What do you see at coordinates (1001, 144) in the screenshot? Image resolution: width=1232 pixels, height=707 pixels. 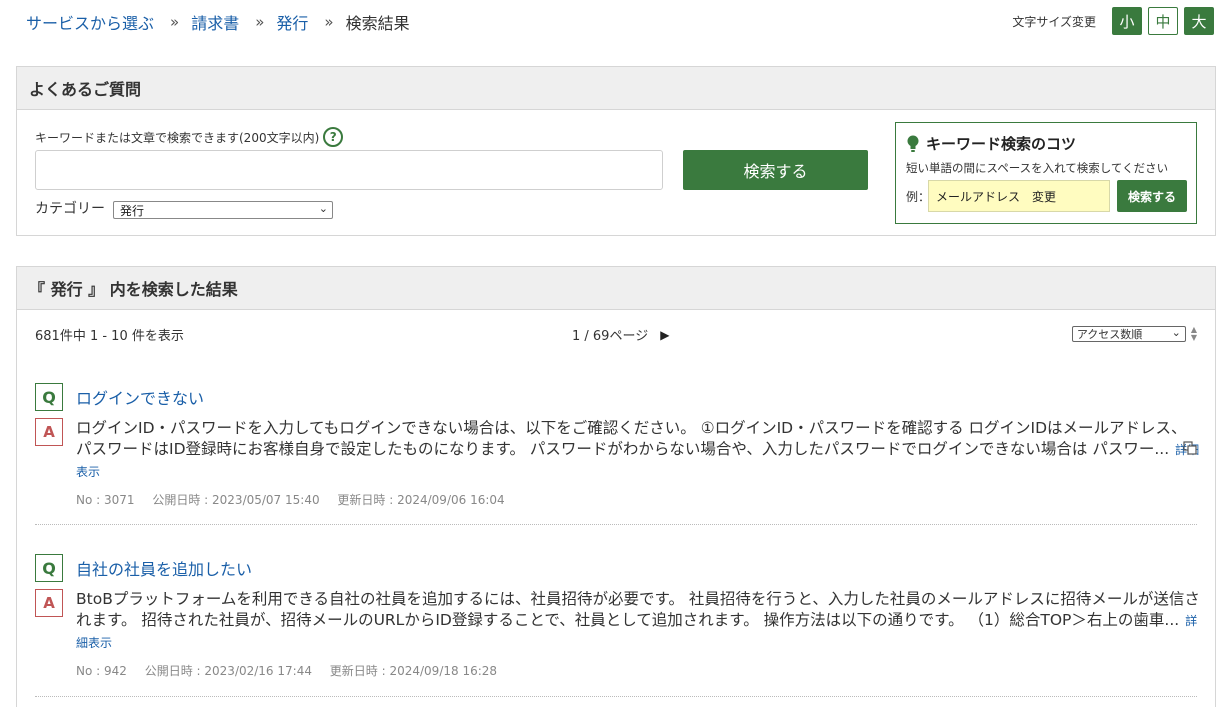 I see `tips-title: キーワード検索のコツ` at bounding box center [1001, 144].